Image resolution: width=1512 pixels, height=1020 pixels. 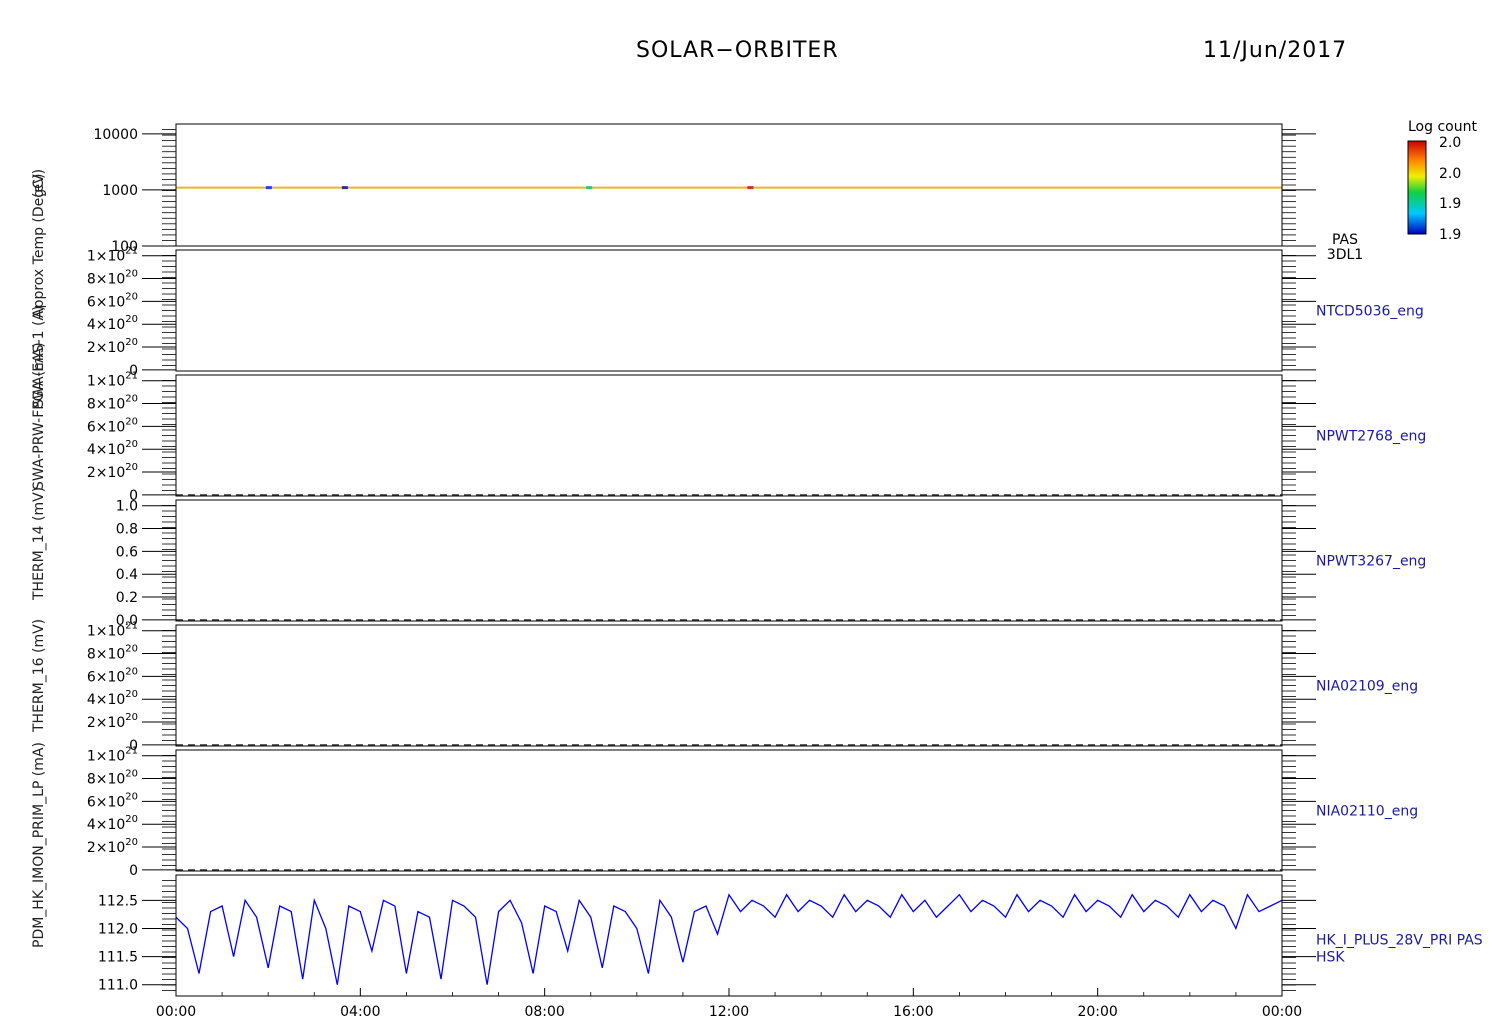 I want to click on y-tick-label: 111.5, so click(x=118, y=958).